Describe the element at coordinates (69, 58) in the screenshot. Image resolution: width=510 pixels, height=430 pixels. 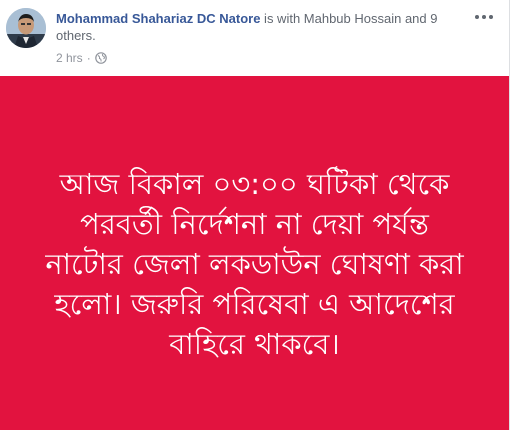
I see `post-timestamp: 2 hrs` at that location.